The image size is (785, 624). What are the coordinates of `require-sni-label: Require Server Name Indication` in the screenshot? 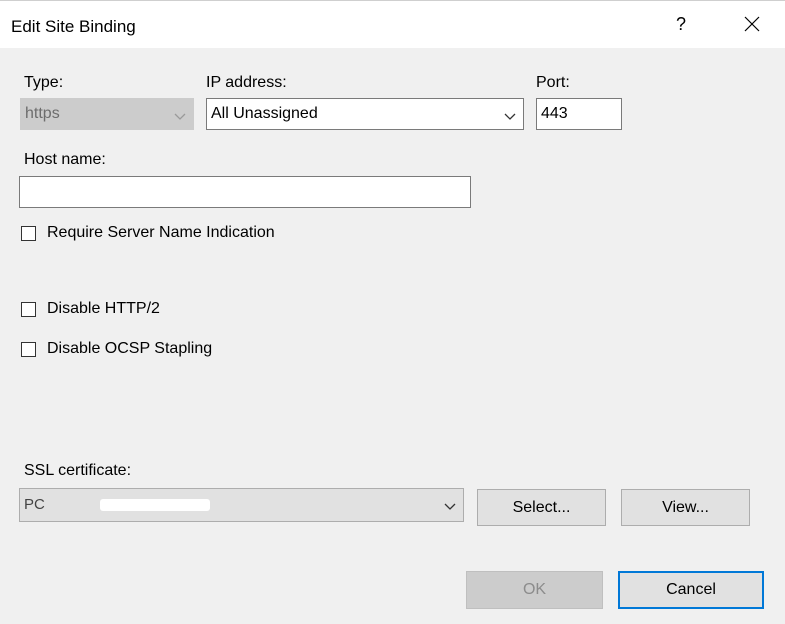 It's located at (161, 232).